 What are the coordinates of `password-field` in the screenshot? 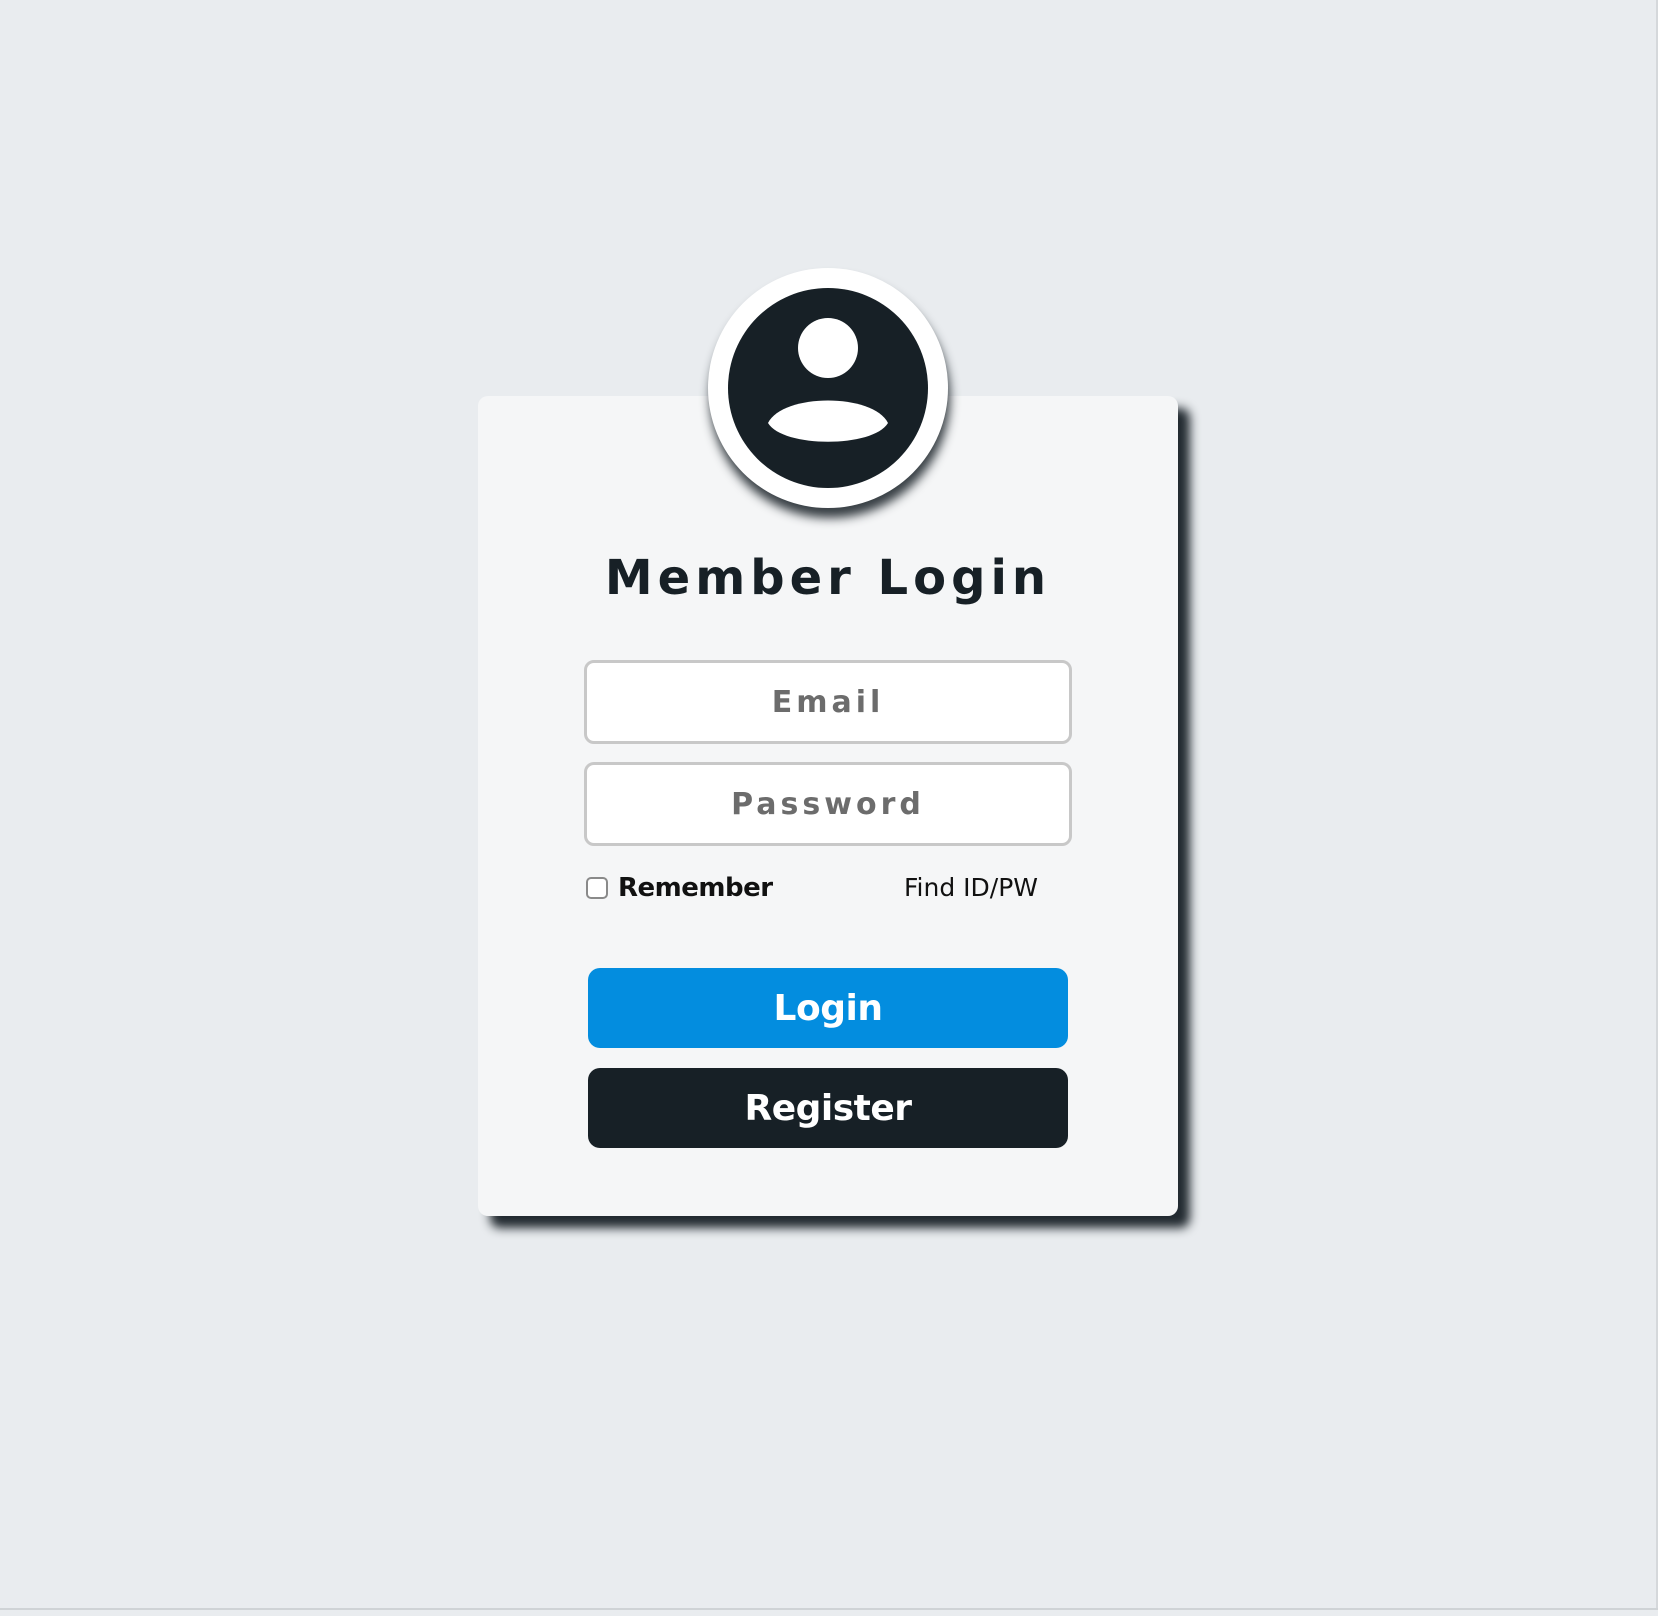 It's located at (828, 804).